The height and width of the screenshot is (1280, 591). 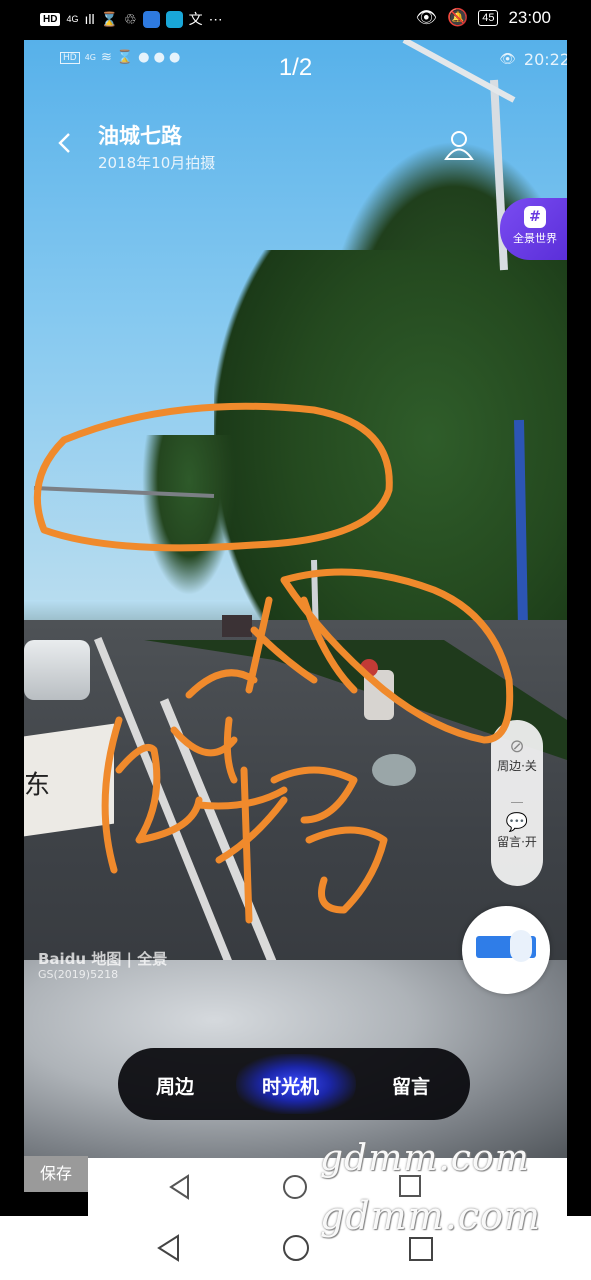 I want to click on status-left-icons: HD 4G ıll ⌛ ♲ 文 ⋯, so click(x=131, y=19).